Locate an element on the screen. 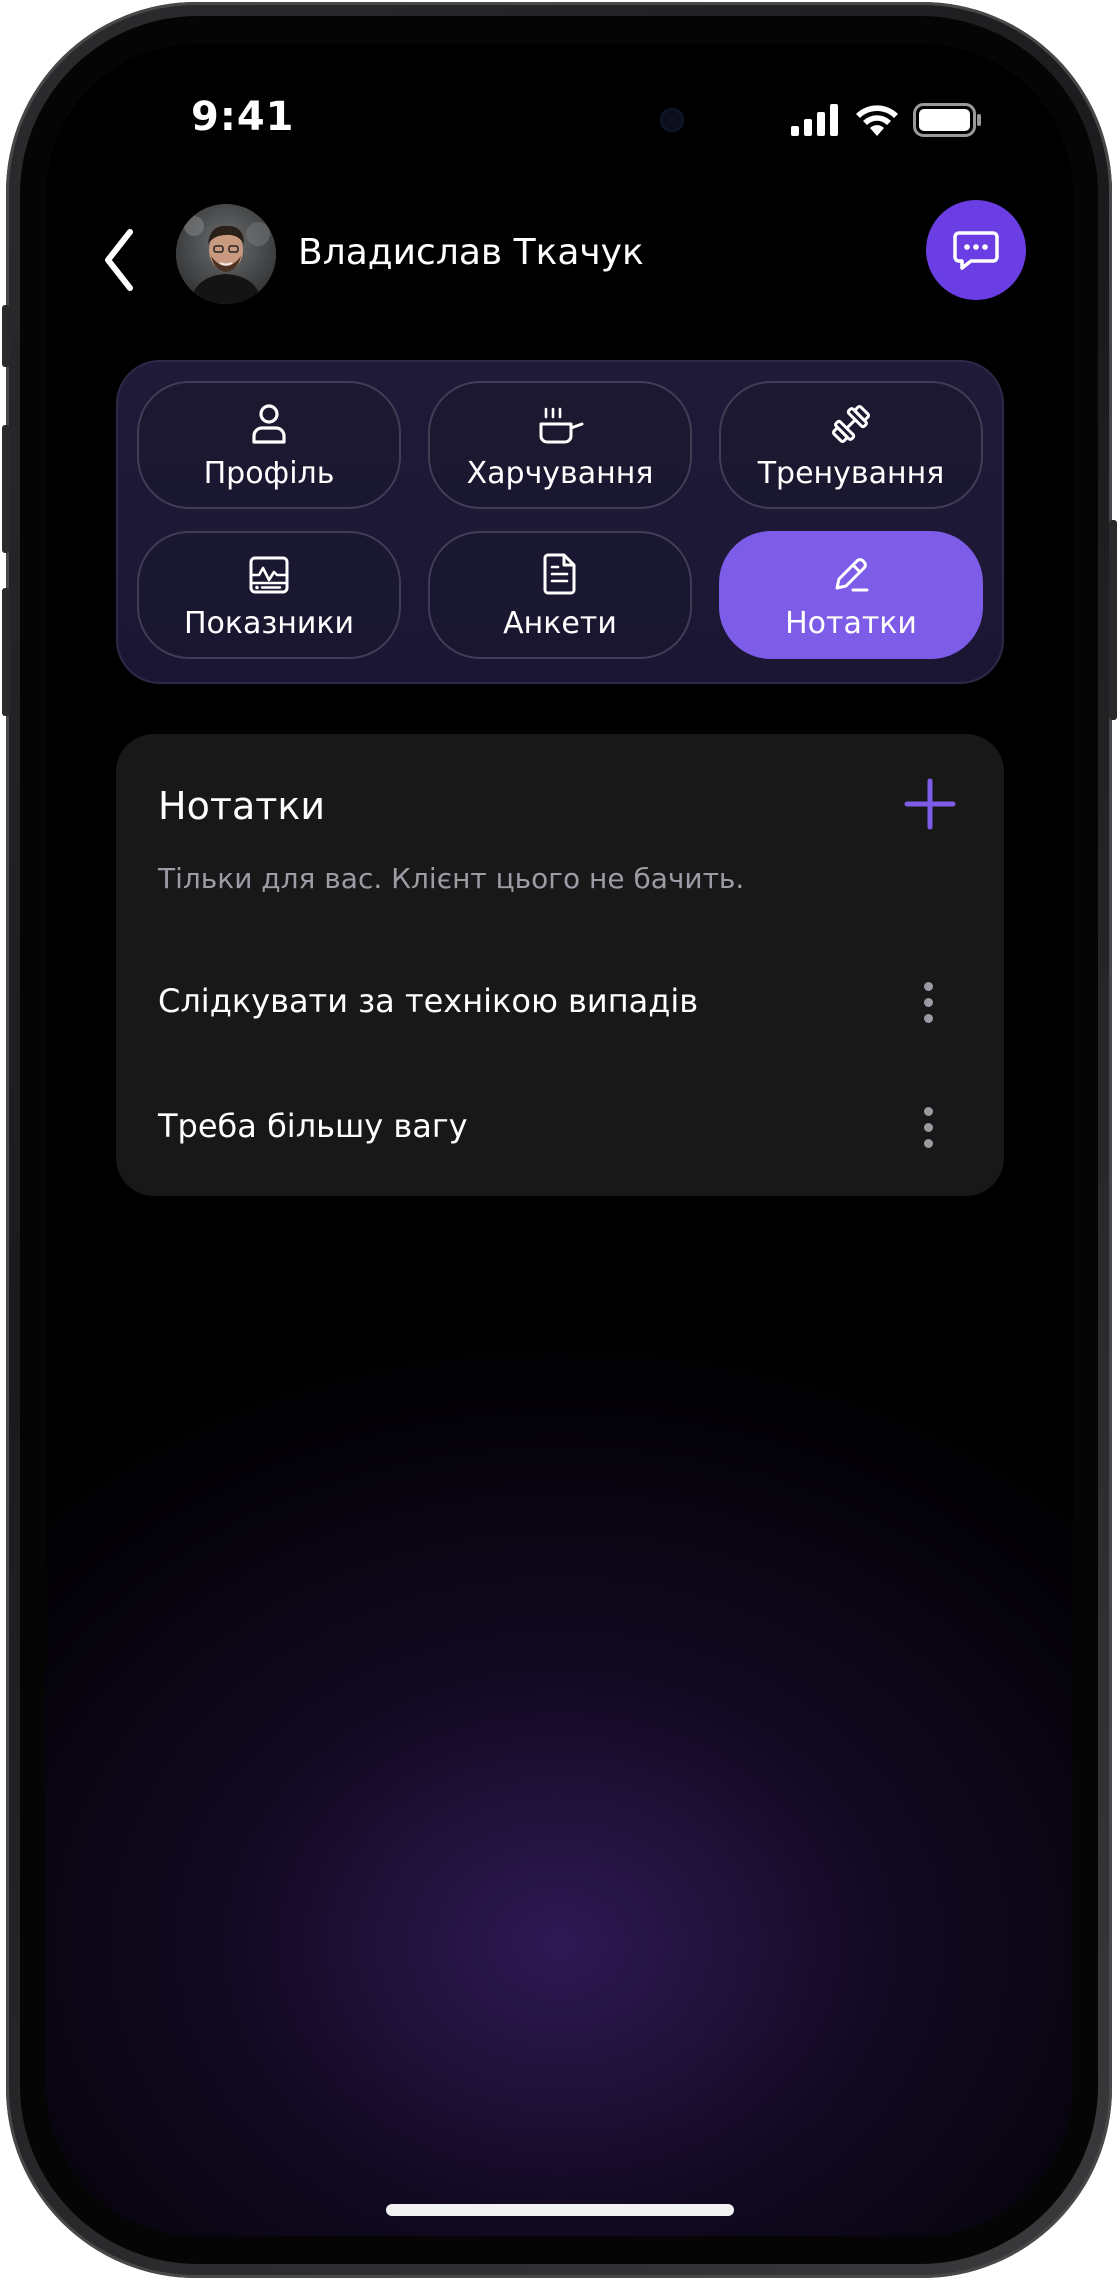 This screenshot has height=2280, width=1119. pencil-icon is located at coordinates (852, 574).